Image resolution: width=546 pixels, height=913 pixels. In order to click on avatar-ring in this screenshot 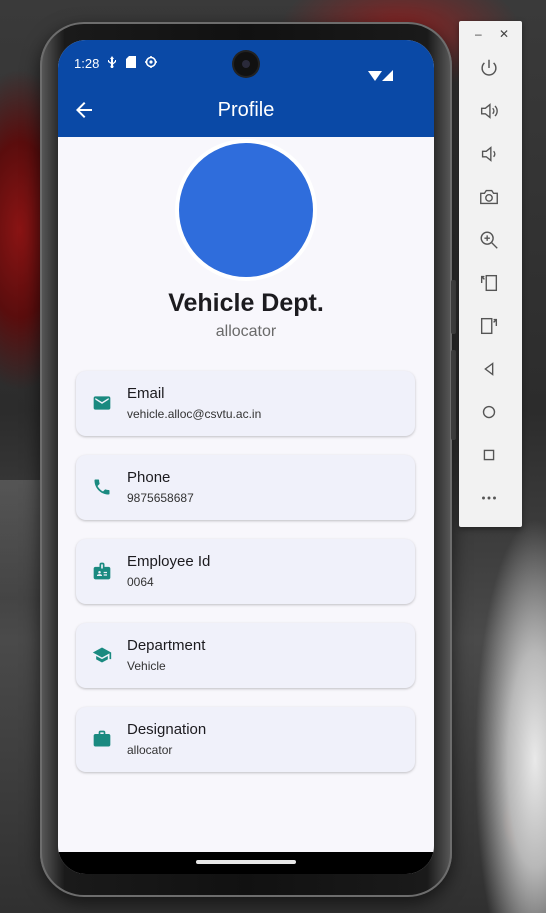, I will do `click(246, 210)`.